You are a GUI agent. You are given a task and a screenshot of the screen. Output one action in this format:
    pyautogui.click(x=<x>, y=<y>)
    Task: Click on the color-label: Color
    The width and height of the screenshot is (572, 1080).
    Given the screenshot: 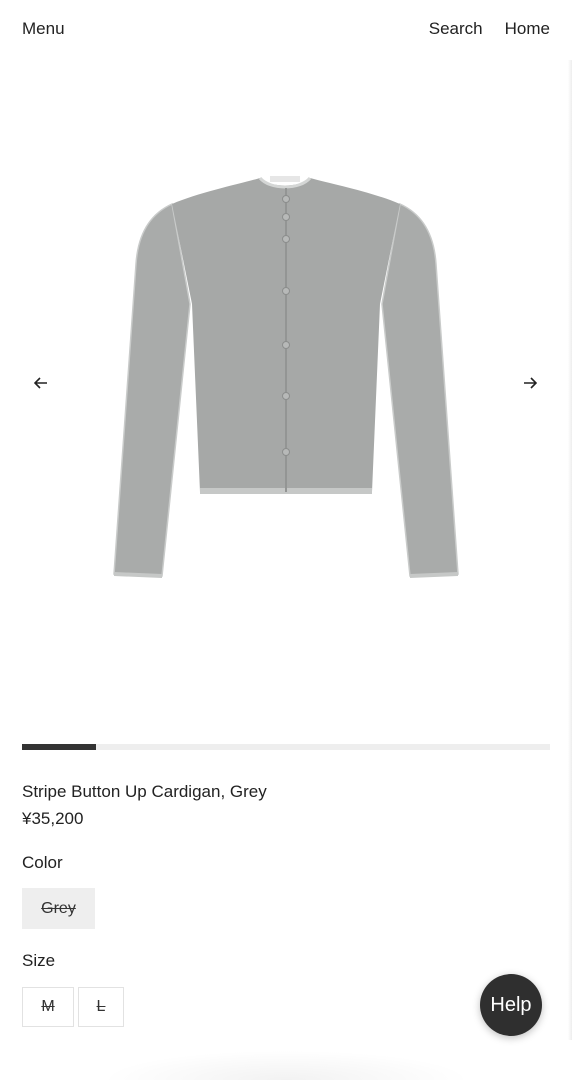 What is the action you would take?
    pyautogui.click(x=42, y=862)
    